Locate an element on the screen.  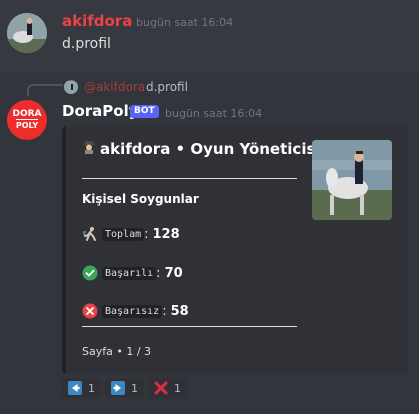
stat-failure: Başarısız : 58 is located at coordinates (135, 311).